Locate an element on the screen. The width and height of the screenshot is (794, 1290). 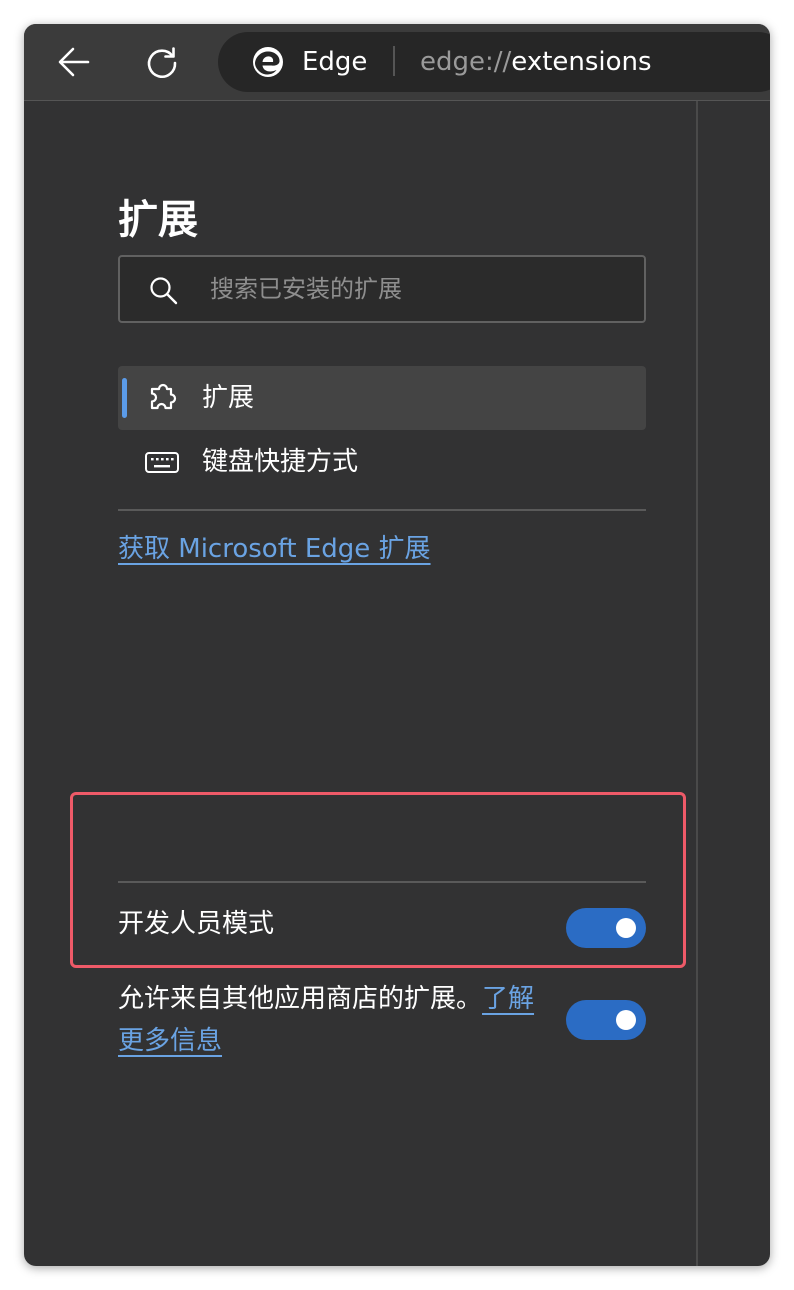
sidebar-item-keyboard-shortcuts: 键盘快捷方式 is located at coordinates (382, 462).